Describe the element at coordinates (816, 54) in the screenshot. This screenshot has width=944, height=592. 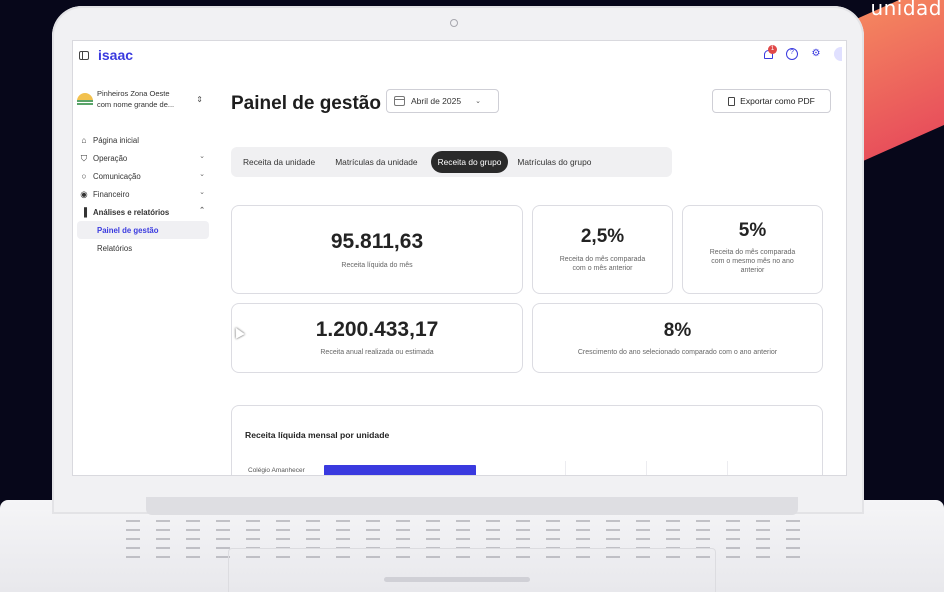
I see `gear-icon` at that location.